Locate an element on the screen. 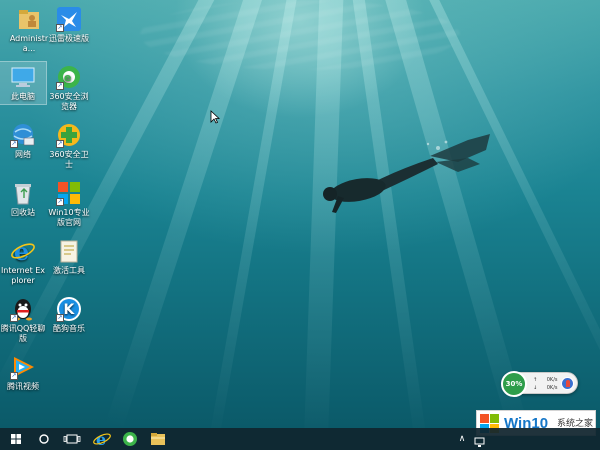  start-button is located at coordinates (16, 439).